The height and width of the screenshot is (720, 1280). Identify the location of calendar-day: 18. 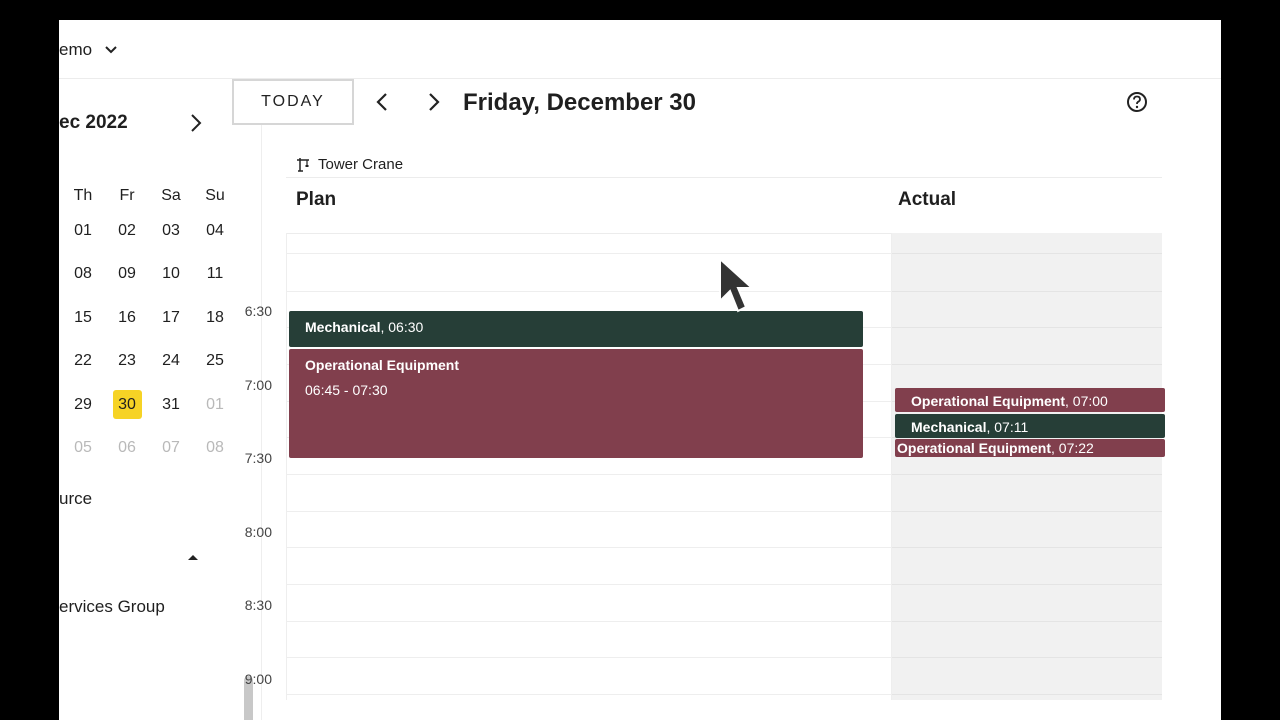
(215, 324).